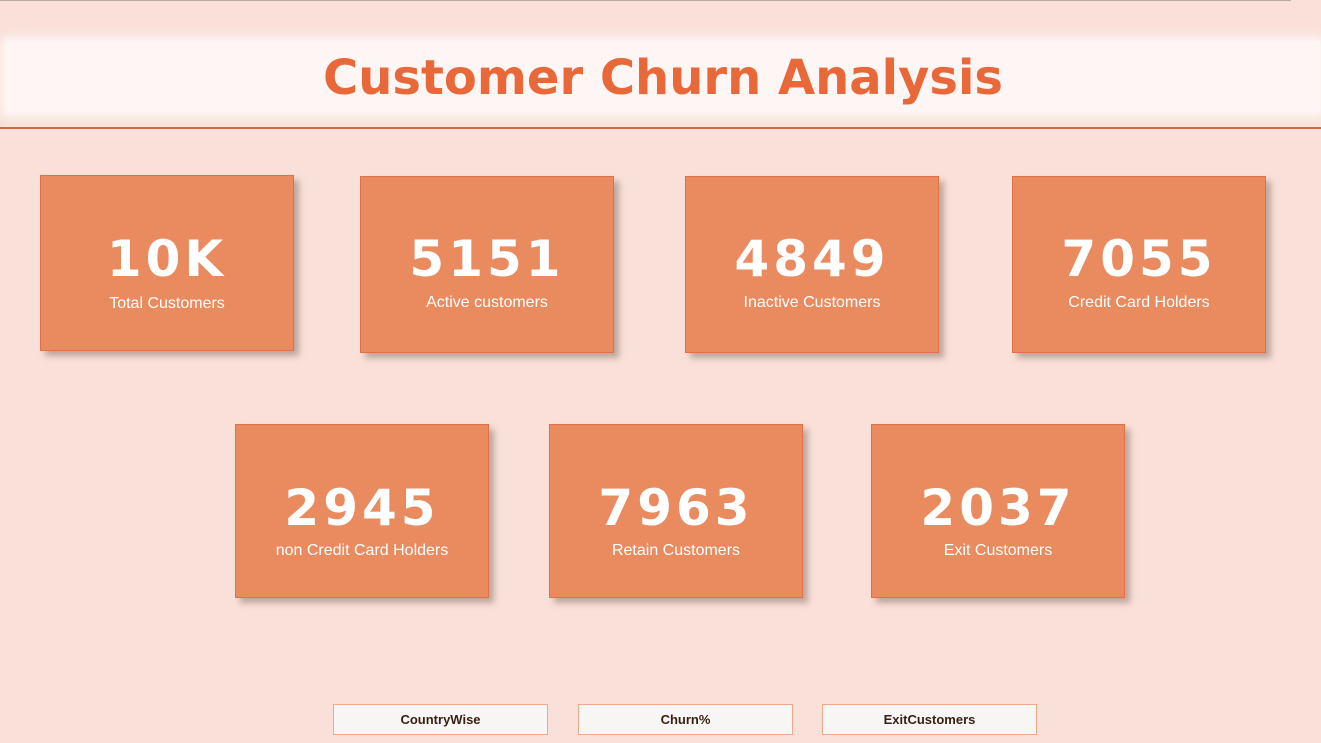 Image resolution: width=1321 pixels, height=743 pixels. What do you see at coordinates (167, 259) in the screenshot?
I see `kpi-value: 10K` at bounding box center [167, 259].